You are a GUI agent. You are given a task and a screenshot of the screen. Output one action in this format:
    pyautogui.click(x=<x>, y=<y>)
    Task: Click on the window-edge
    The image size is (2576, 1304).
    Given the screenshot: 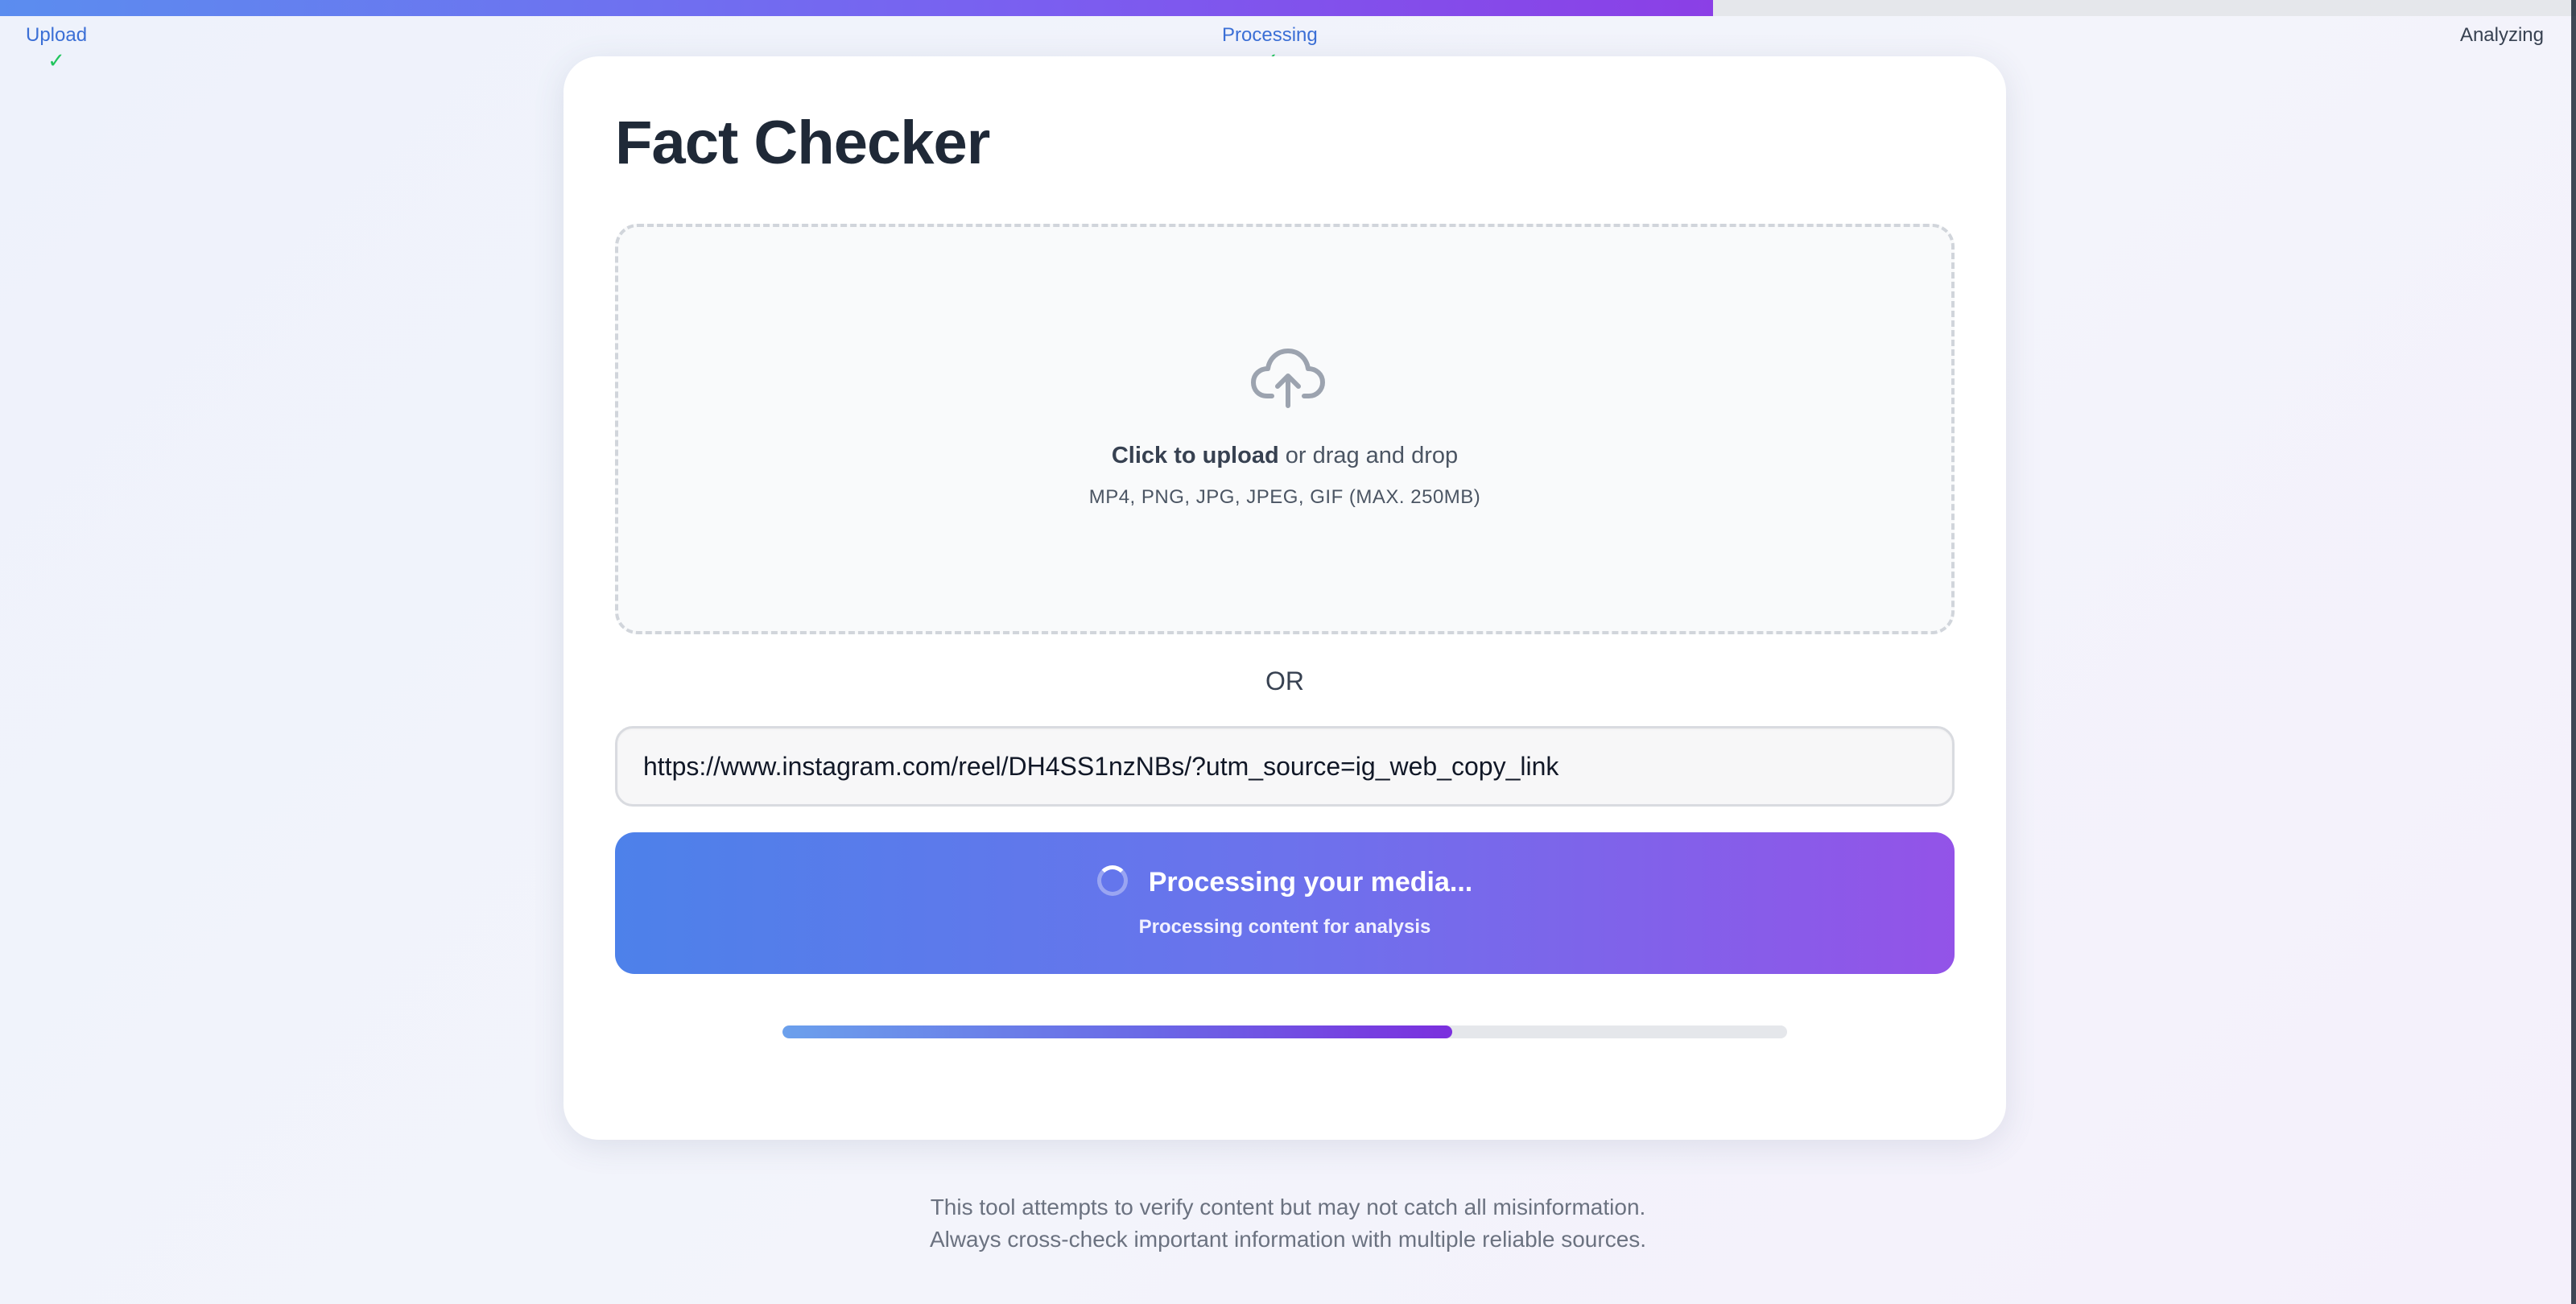 What is the action you would take?
    pyautogui.click(x=2573, y=652)
    